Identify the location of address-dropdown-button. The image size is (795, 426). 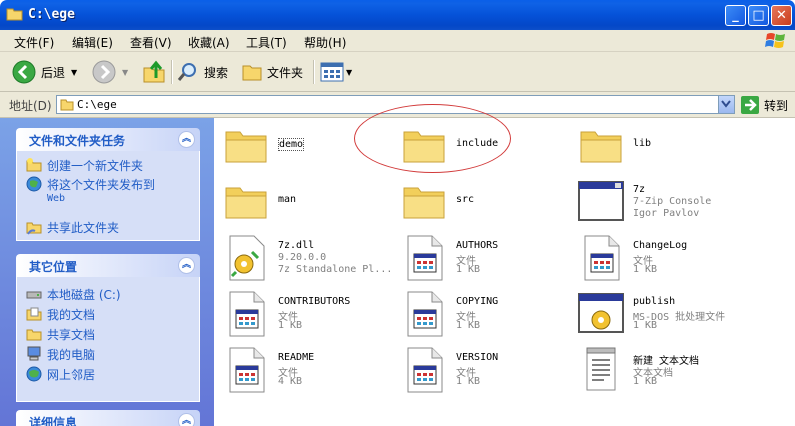
(726, 104).